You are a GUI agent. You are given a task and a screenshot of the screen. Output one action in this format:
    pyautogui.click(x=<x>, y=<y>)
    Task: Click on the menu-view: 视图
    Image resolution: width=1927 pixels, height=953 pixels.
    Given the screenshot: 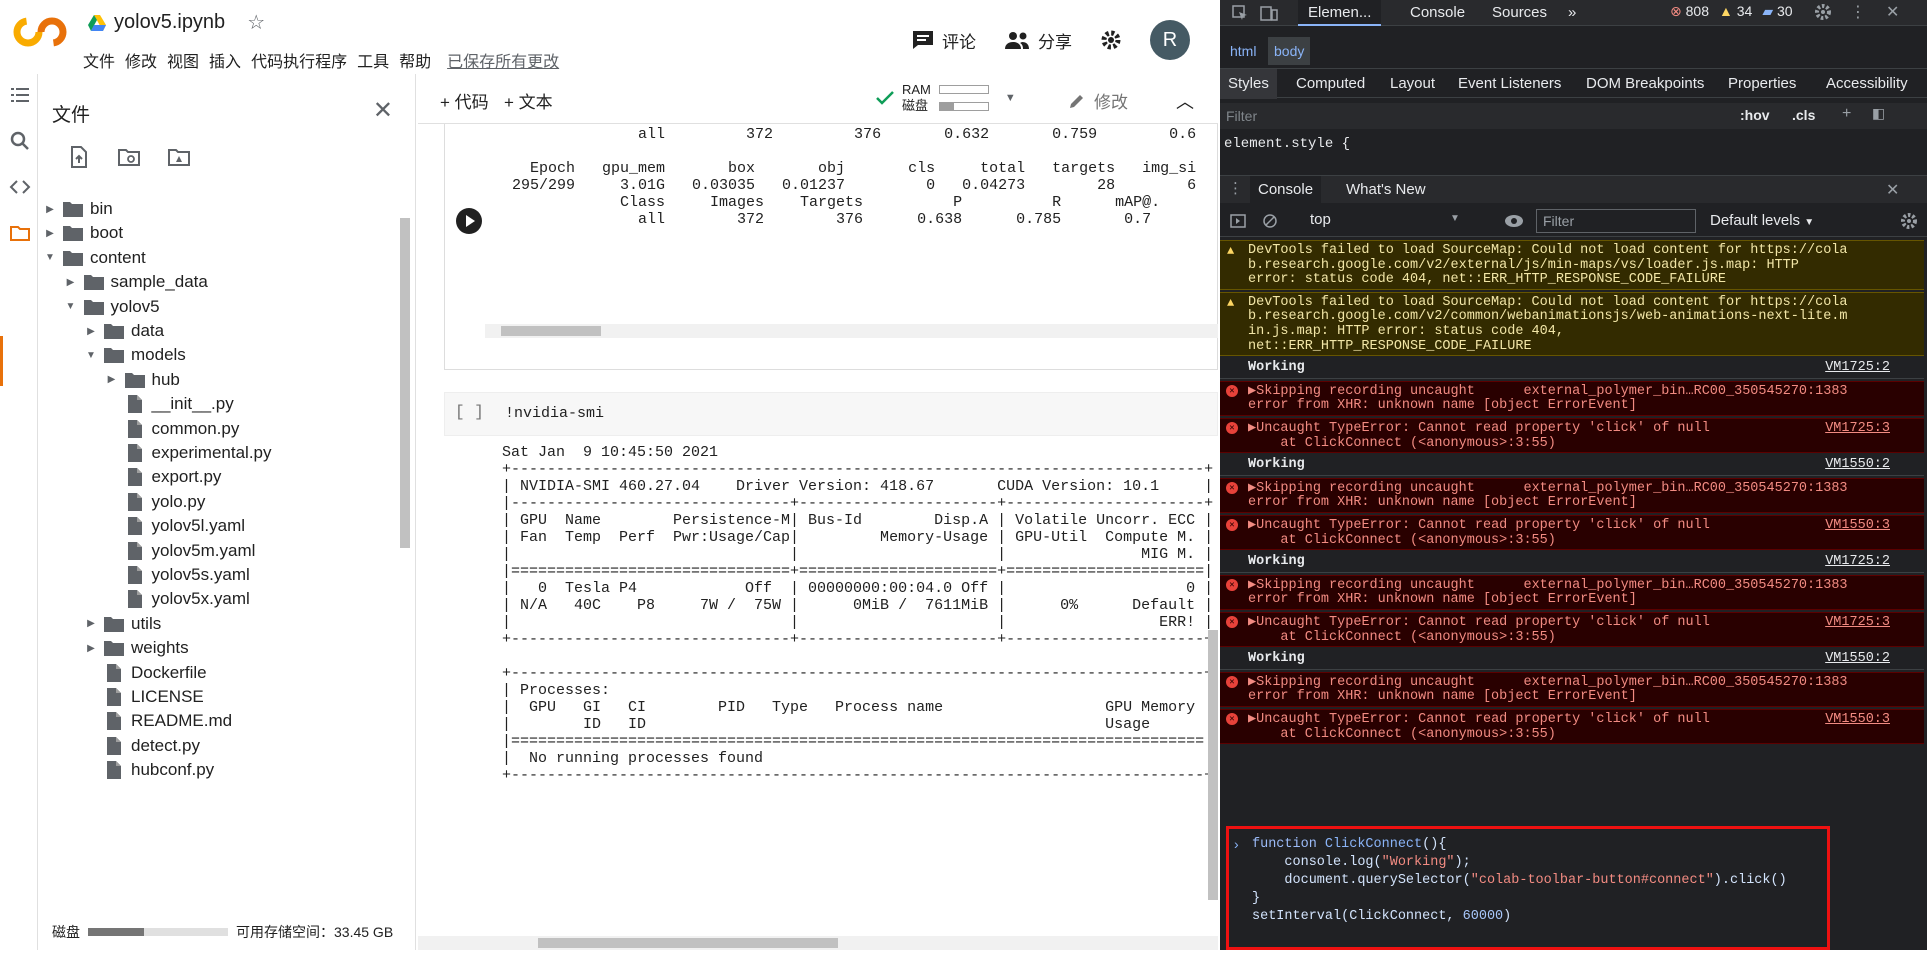 What is the action you would take?
    pyautogui.click(x=187, y=60)
    